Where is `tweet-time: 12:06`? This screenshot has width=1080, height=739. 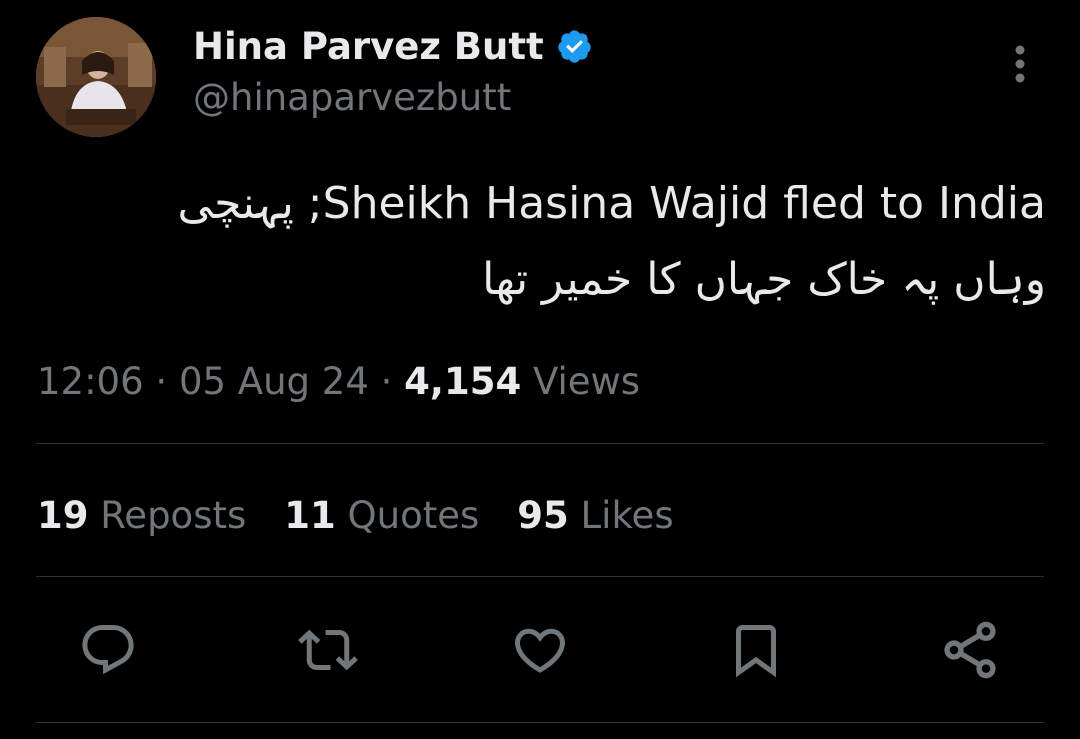
tweet-time: 12:06 is located at coordinates (90, 381).